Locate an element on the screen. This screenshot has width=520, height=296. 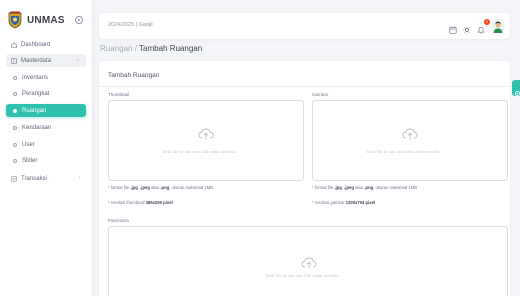
sidebar-item-label: Transaksi is located at coordinates (34, 178).